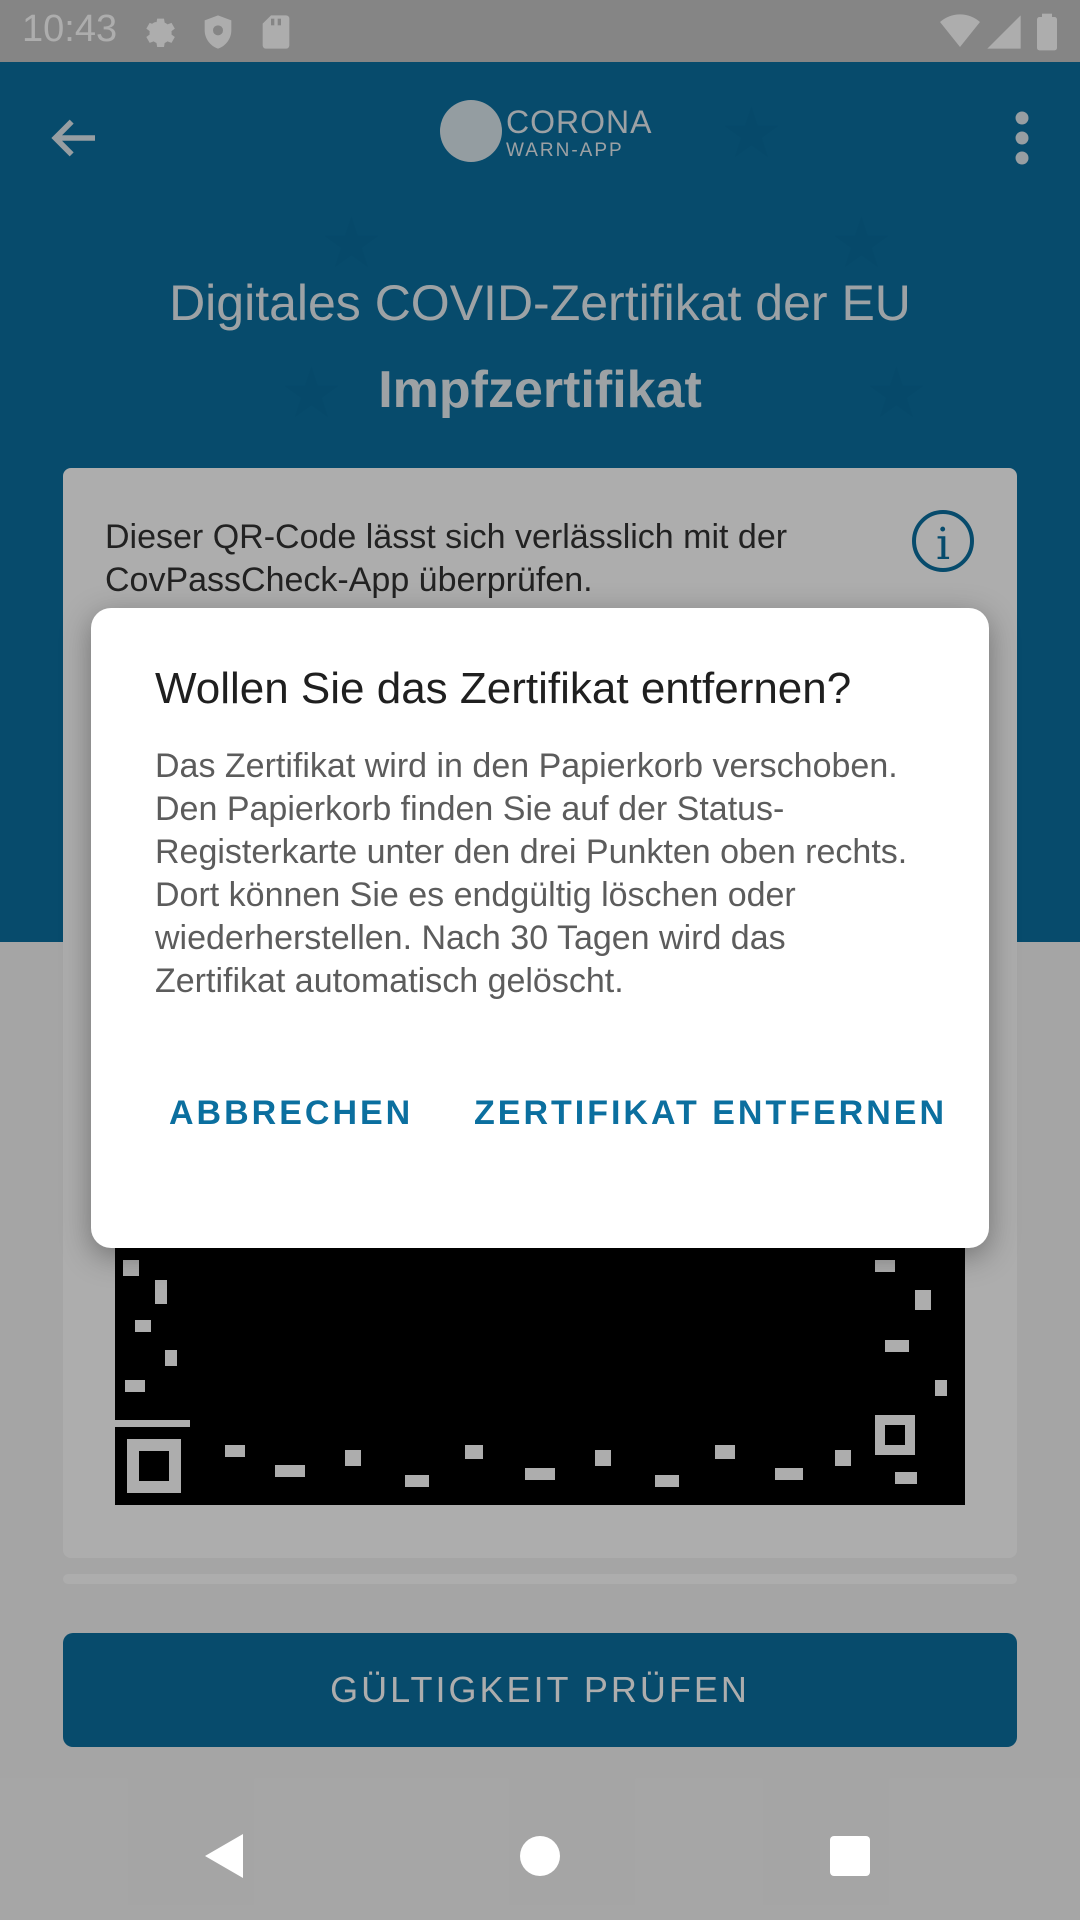  What do you see at coordinates (540, 1856) in the screenshot?
I see `nav-home-icon` at bounding box center [540, 1856].